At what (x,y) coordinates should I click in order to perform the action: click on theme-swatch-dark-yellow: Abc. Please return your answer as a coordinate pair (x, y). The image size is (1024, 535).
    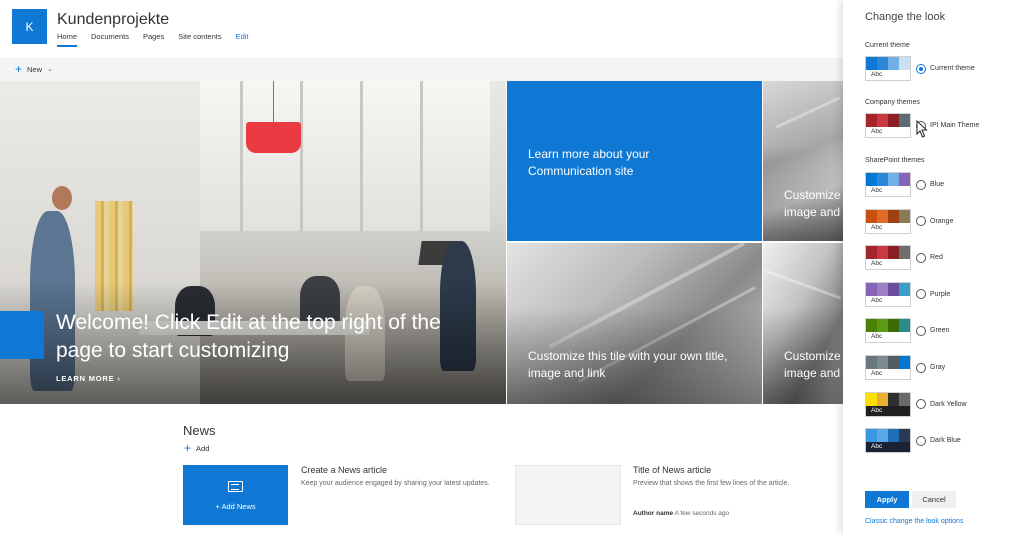
    Looking at the image, I should click on (888, 404).